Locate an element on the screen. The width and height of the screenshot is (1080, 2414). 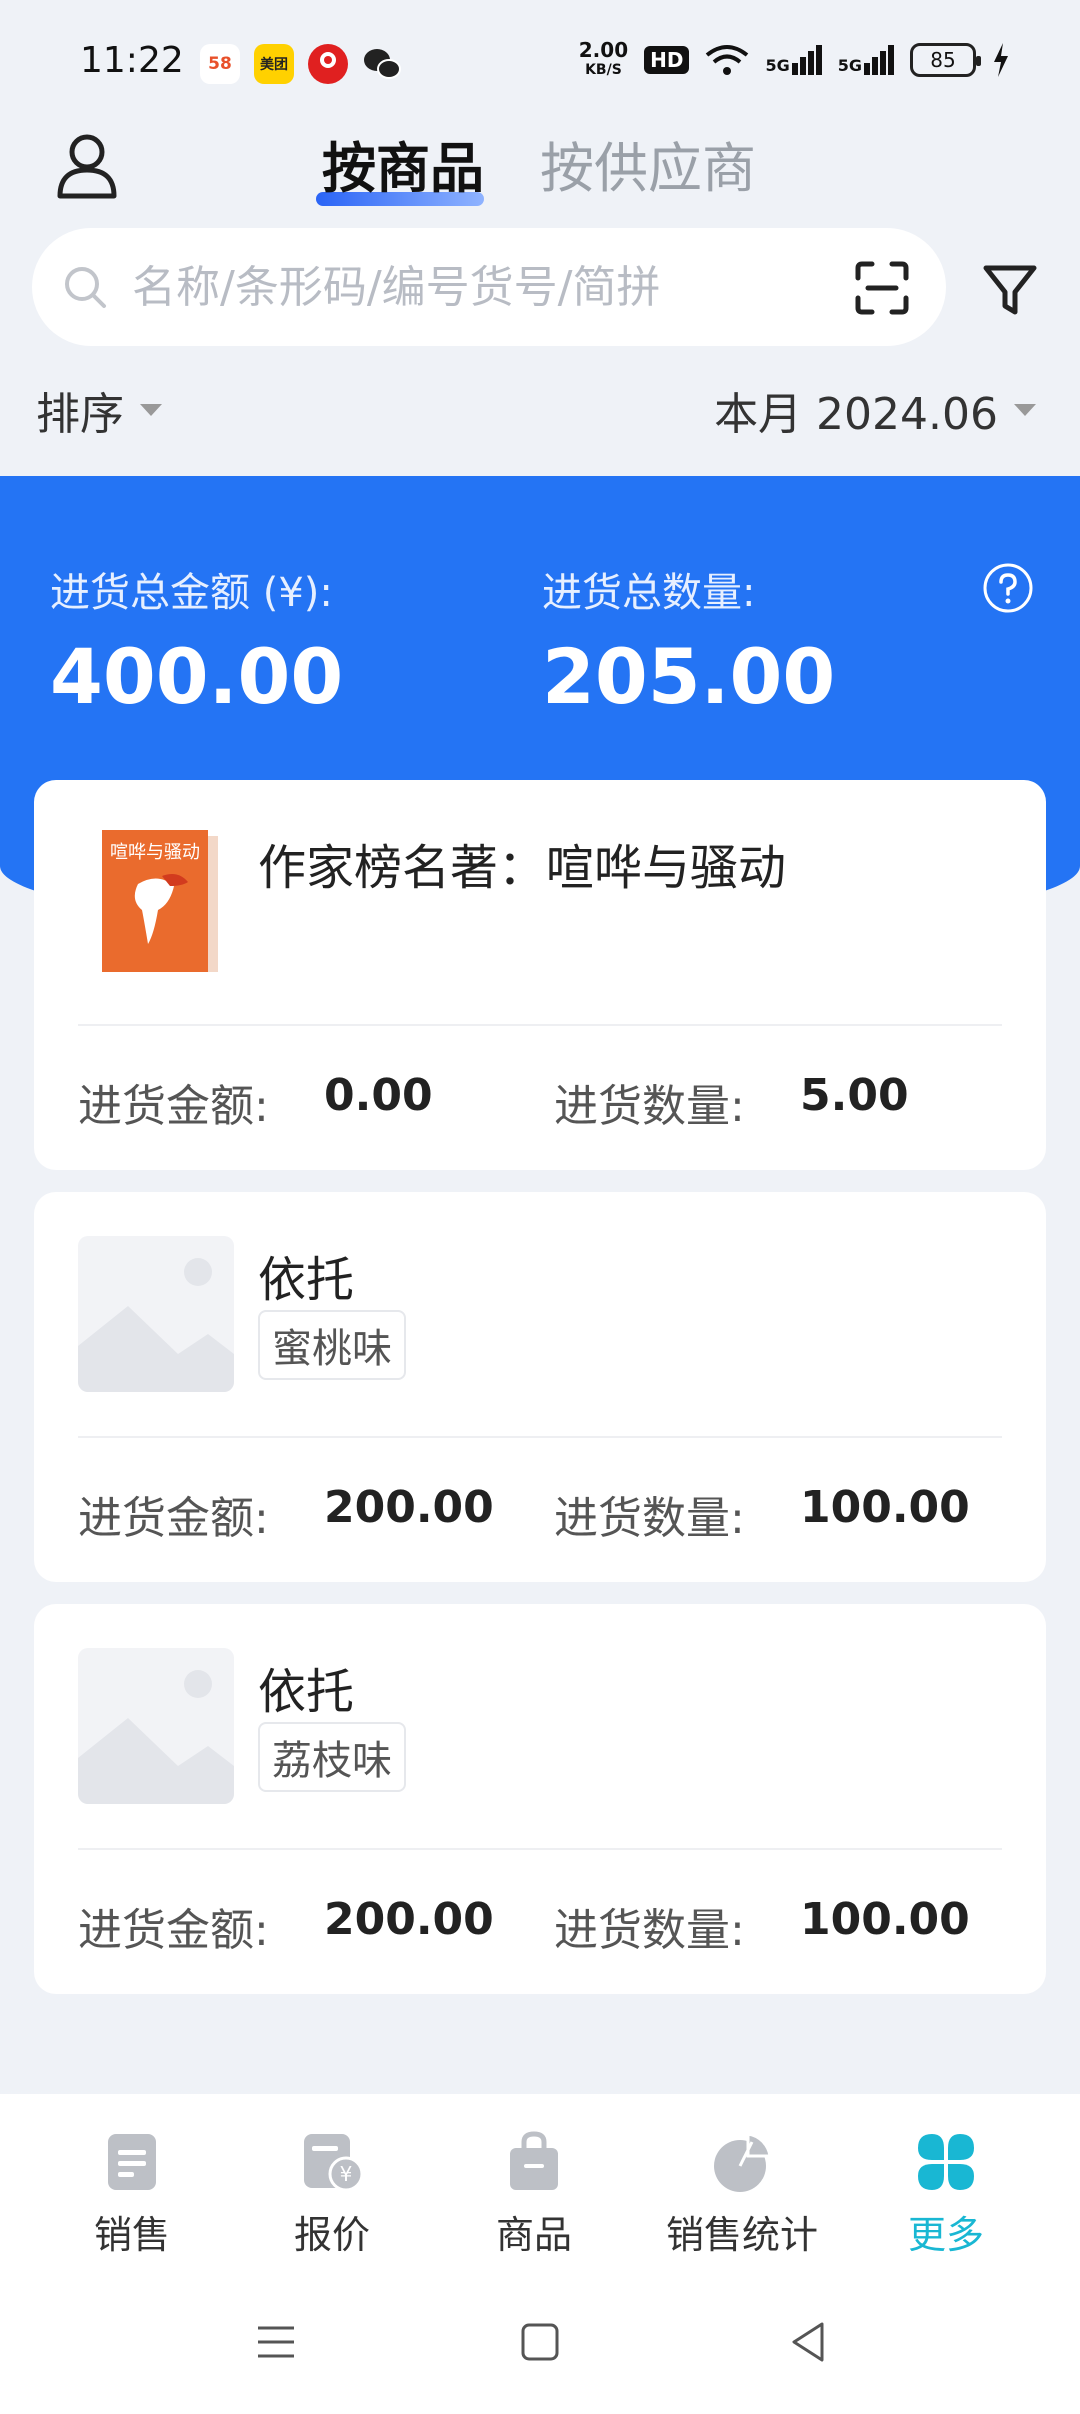
variant-tag: 荔枝味 is located at coordinates (332, 1757).